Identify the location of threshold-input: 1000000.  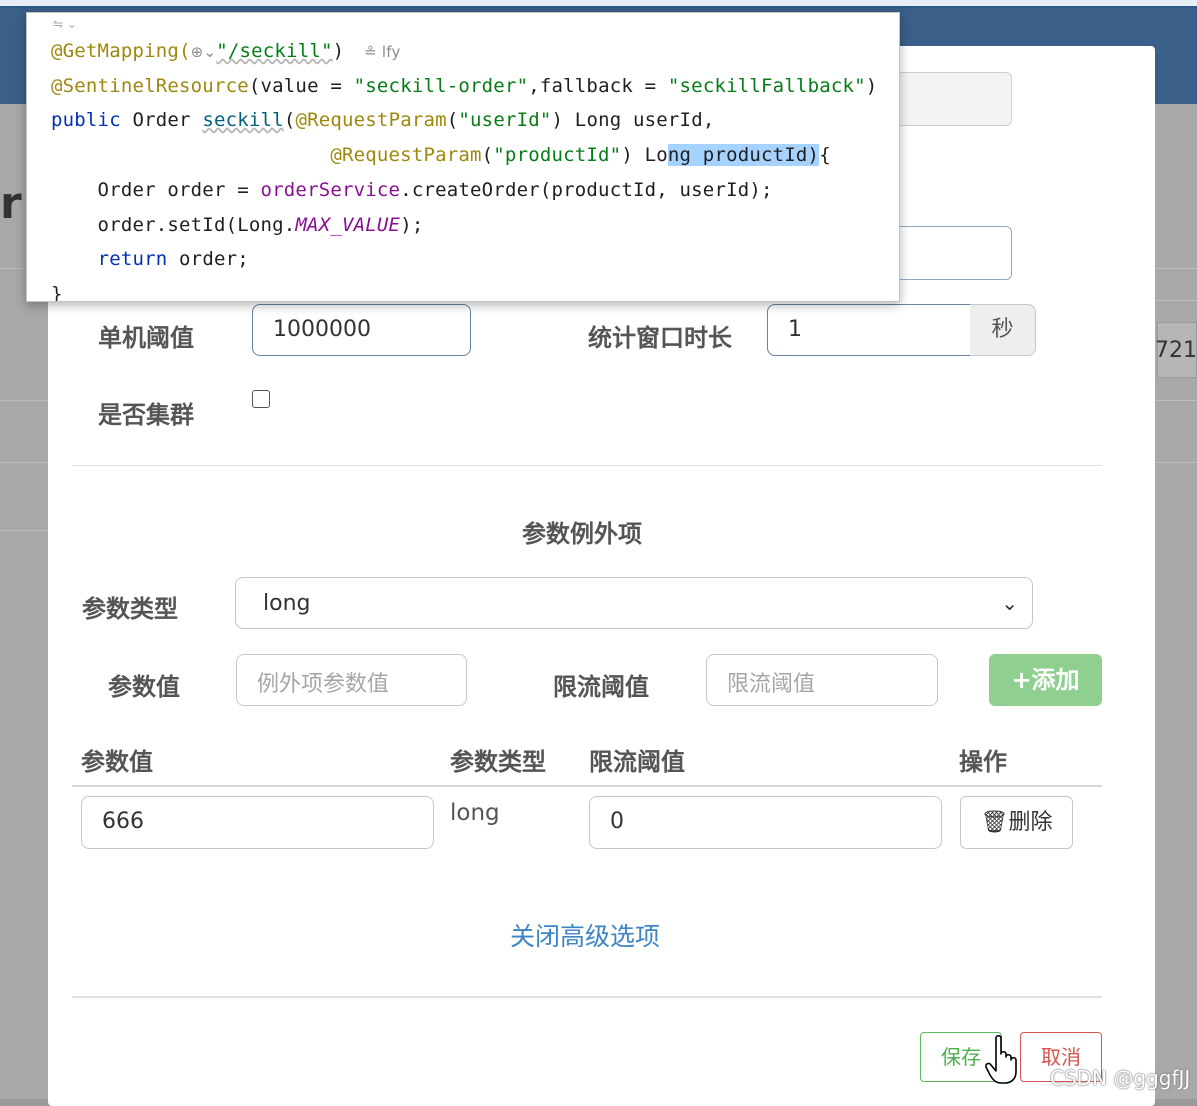
(361, 330).